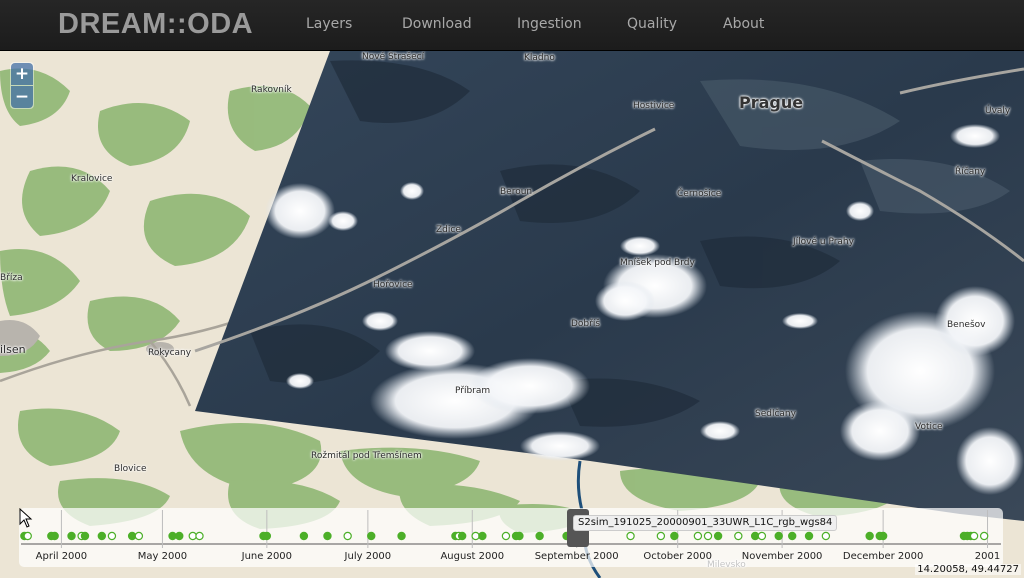  I want to click on place-zdice: Zdice, so click(448, 230).